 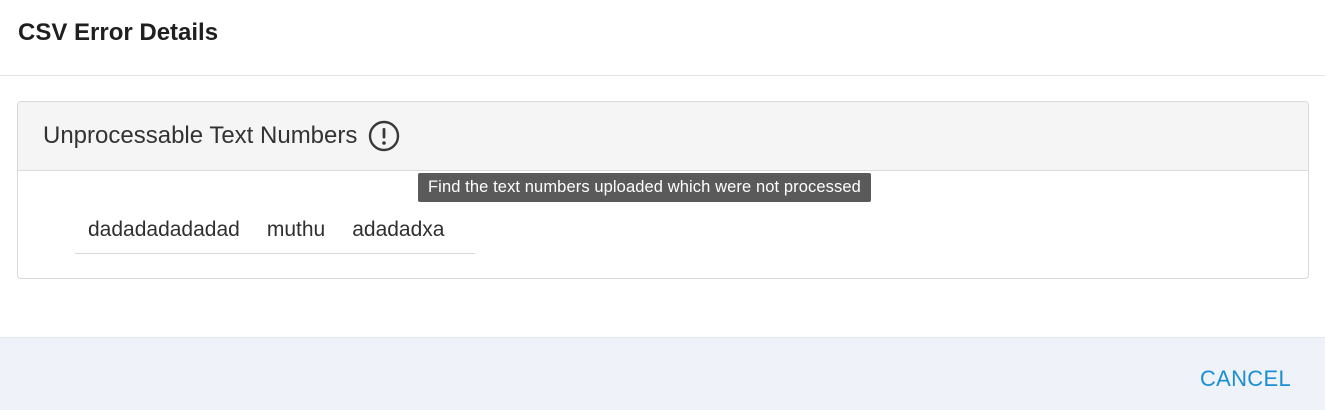 I want to click on exclamation-circle-icon, so click(x=384, y=136).